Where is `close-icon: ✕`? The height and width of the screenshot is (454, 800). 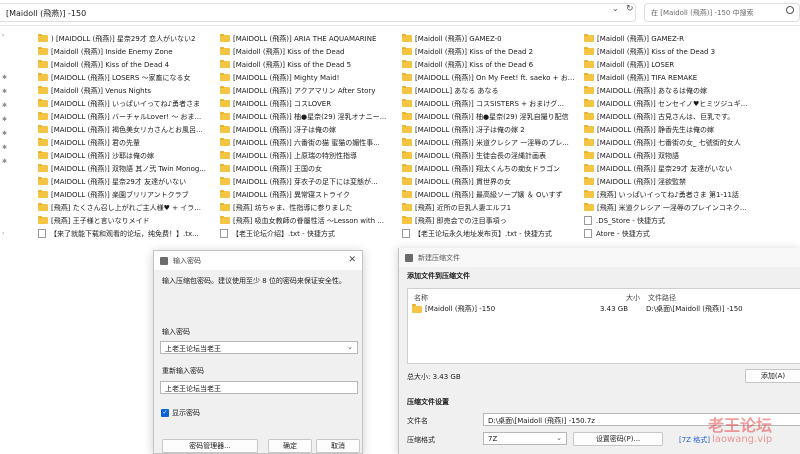 close-icon: ✕ is located at coordinates (352, 260).